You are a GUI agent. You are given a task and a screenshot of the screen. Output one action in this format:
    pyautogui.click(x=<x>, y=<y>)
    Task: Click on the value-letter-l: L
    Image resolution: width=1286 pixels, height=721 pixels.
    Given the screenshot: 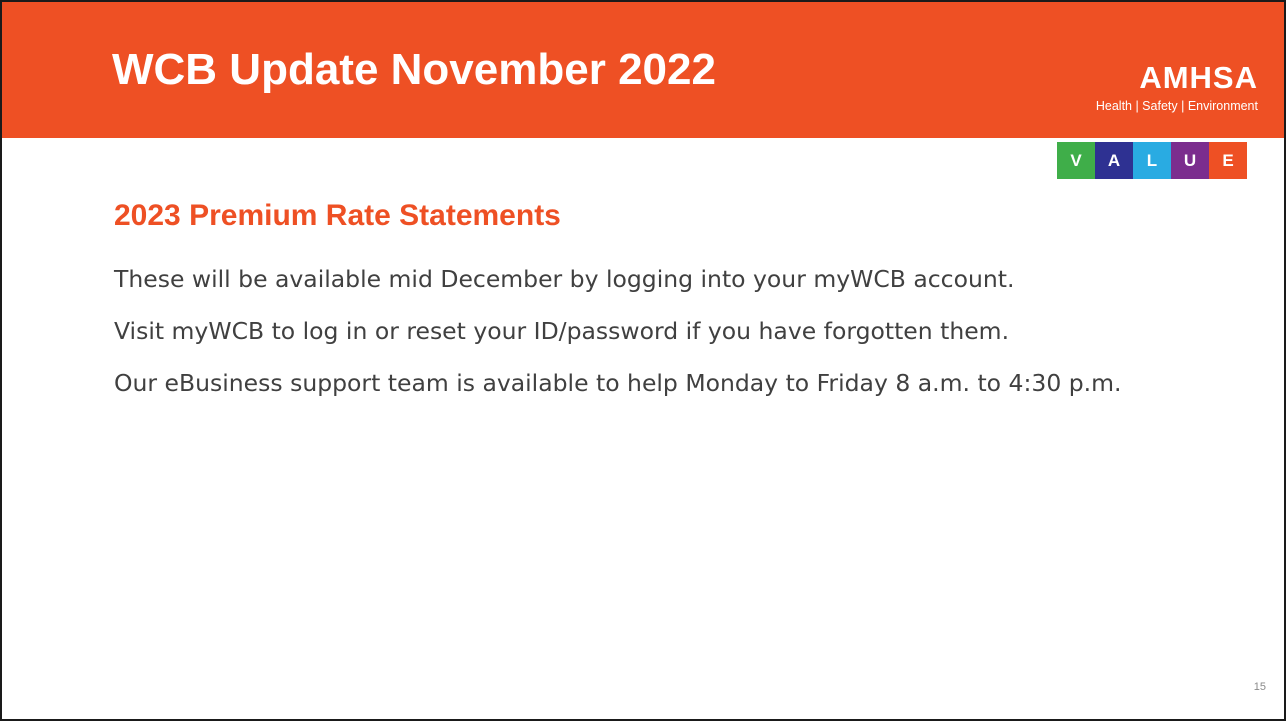 What is the action you would take?
    pyautogui.click(x=1152, y=160)
    